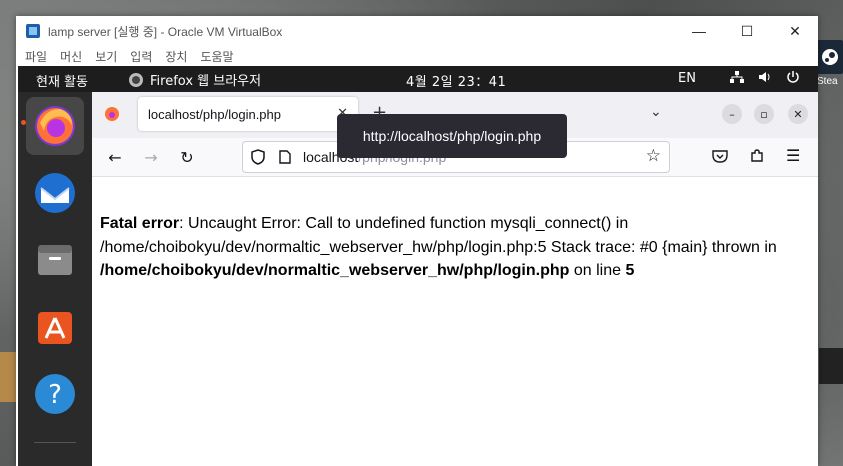  I want to click on menu-devices: 장치, so click(176, 56).